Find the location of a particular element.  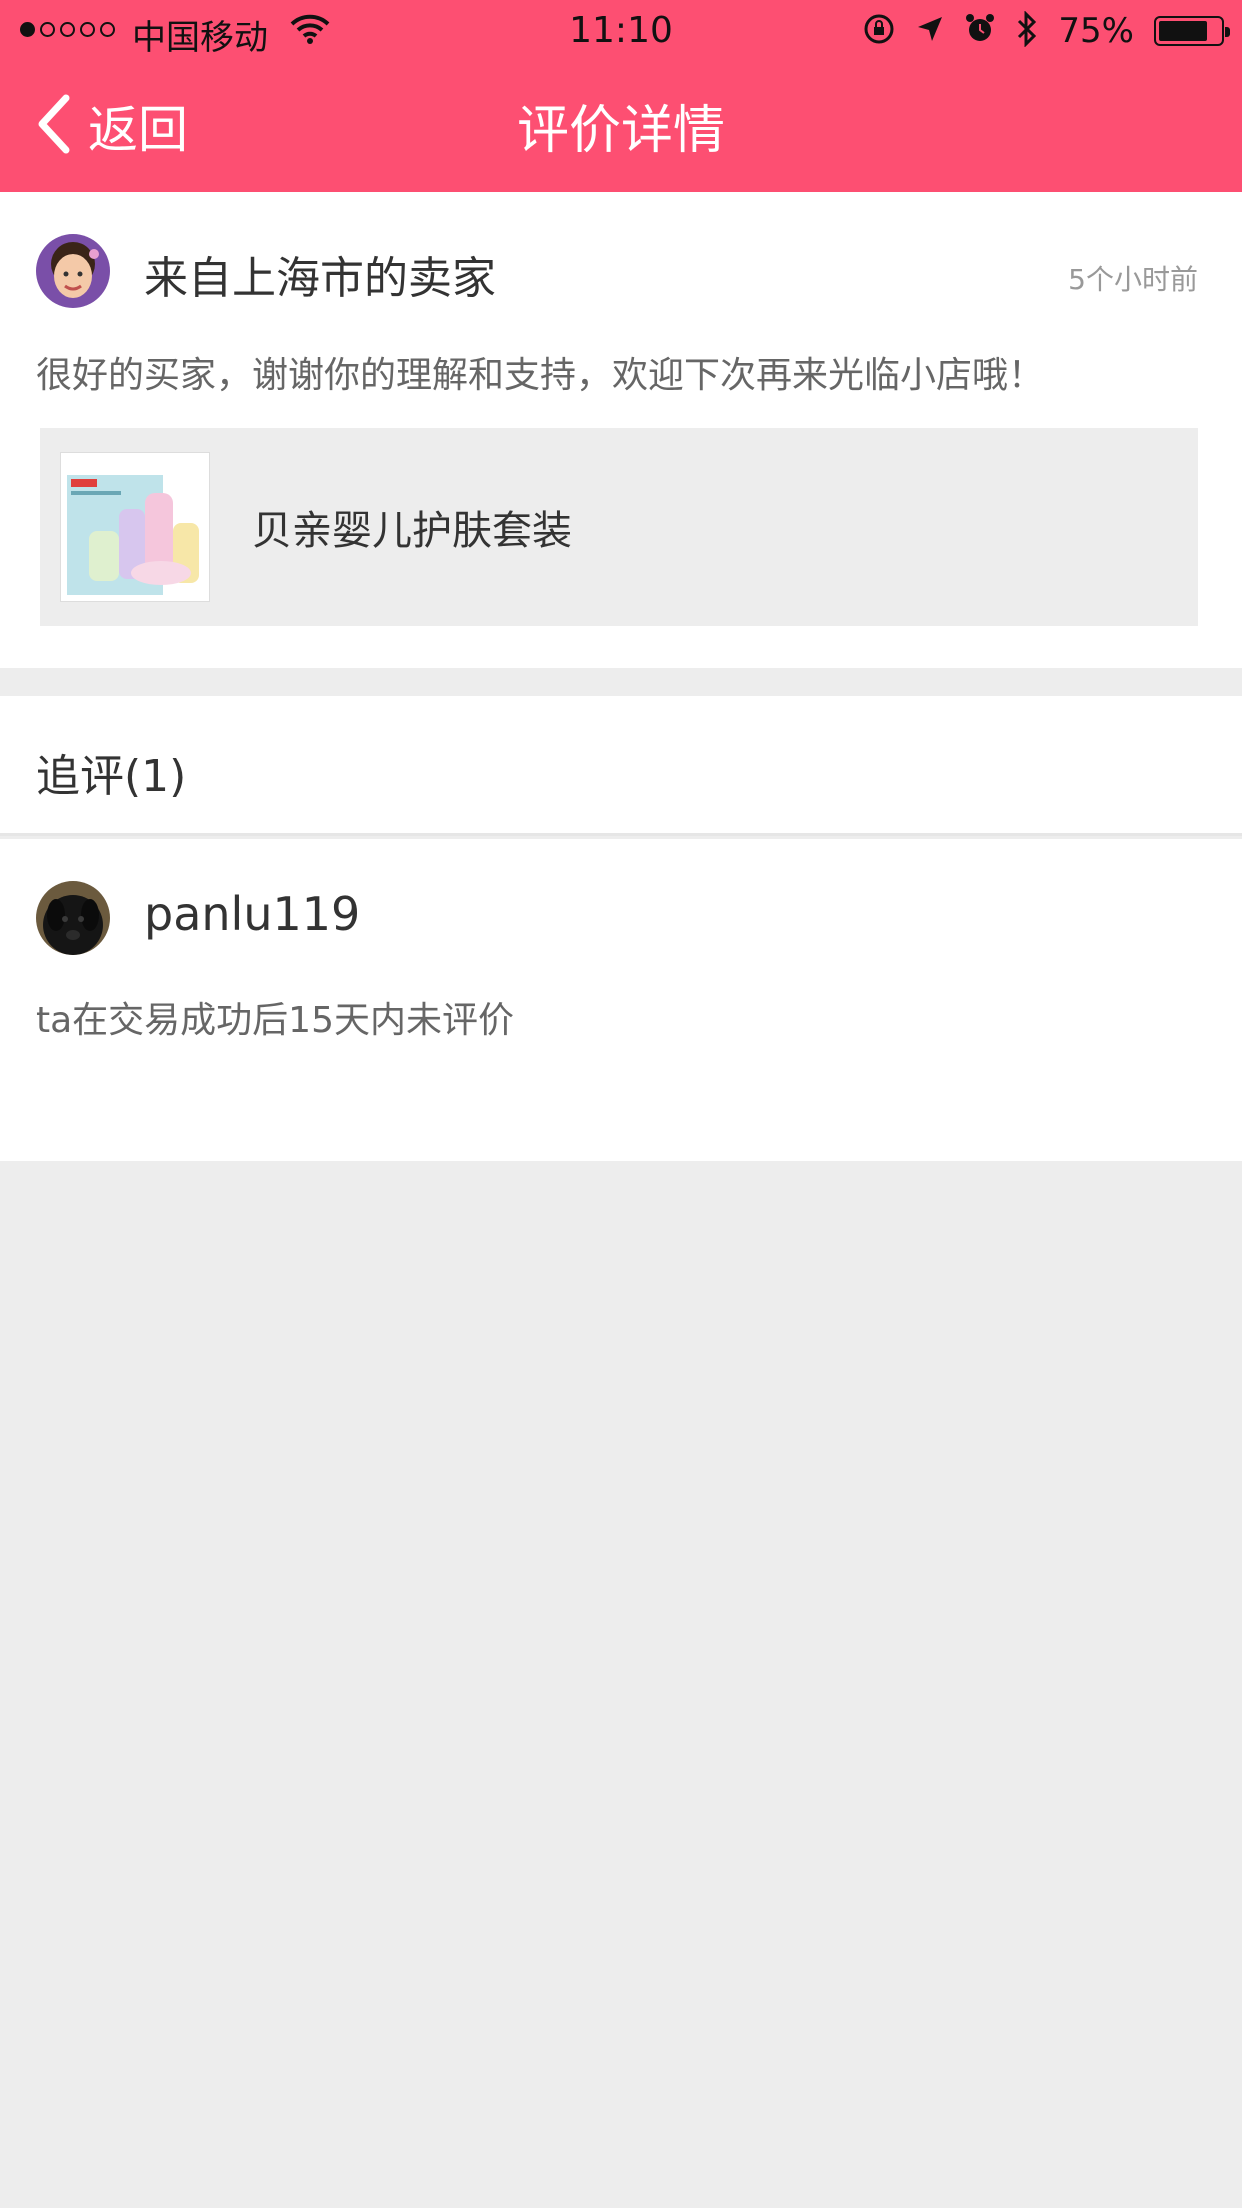

status-right-group: 75% is located at coordinates (1046, 31).